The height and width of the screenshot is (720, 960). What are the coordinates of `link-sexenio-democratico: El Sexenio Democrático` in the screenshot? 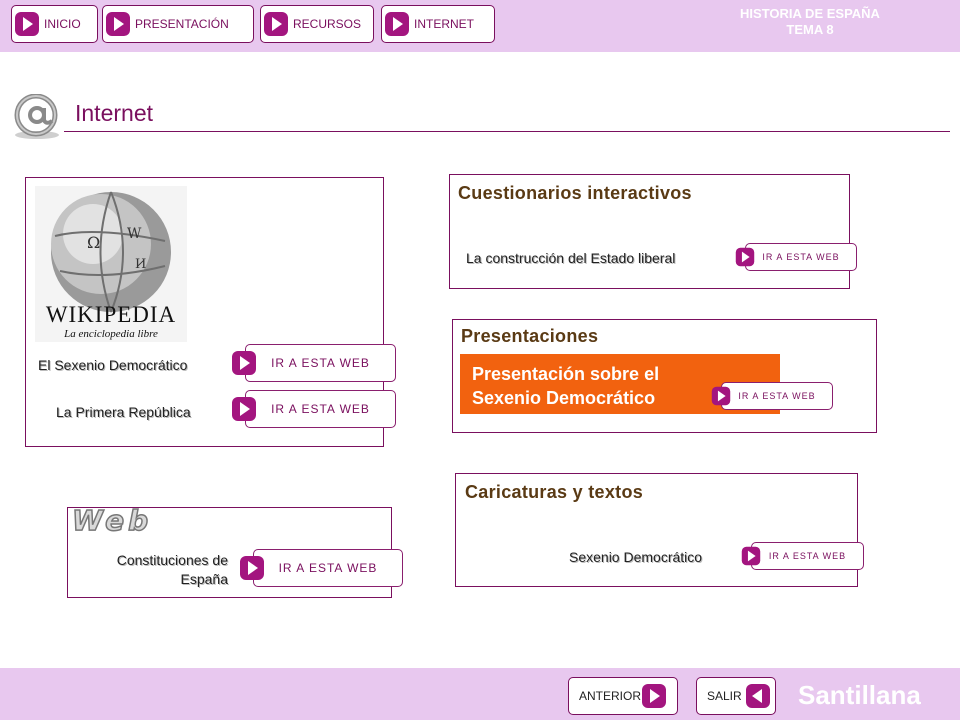 It's located at (112, 365).